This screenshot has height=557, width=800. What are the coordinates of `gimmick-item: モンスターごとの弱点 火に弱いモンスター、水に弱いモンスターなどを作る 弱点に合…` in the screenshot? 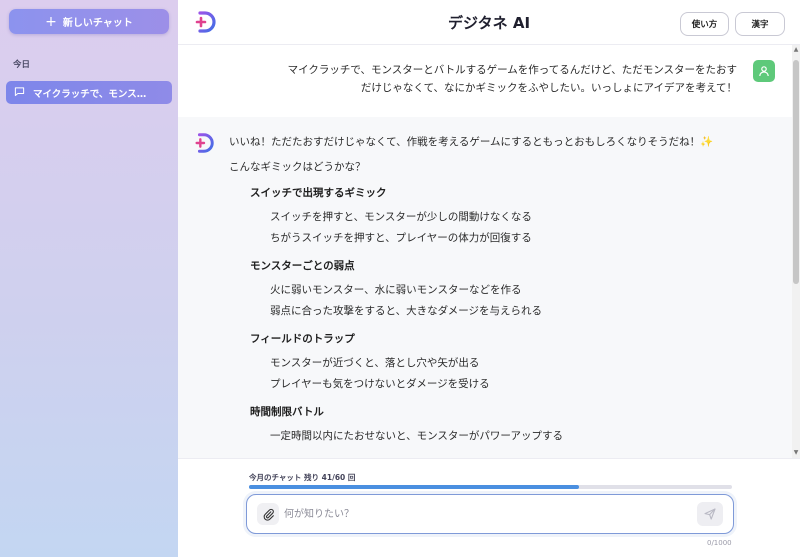 It's located at (479, 290).